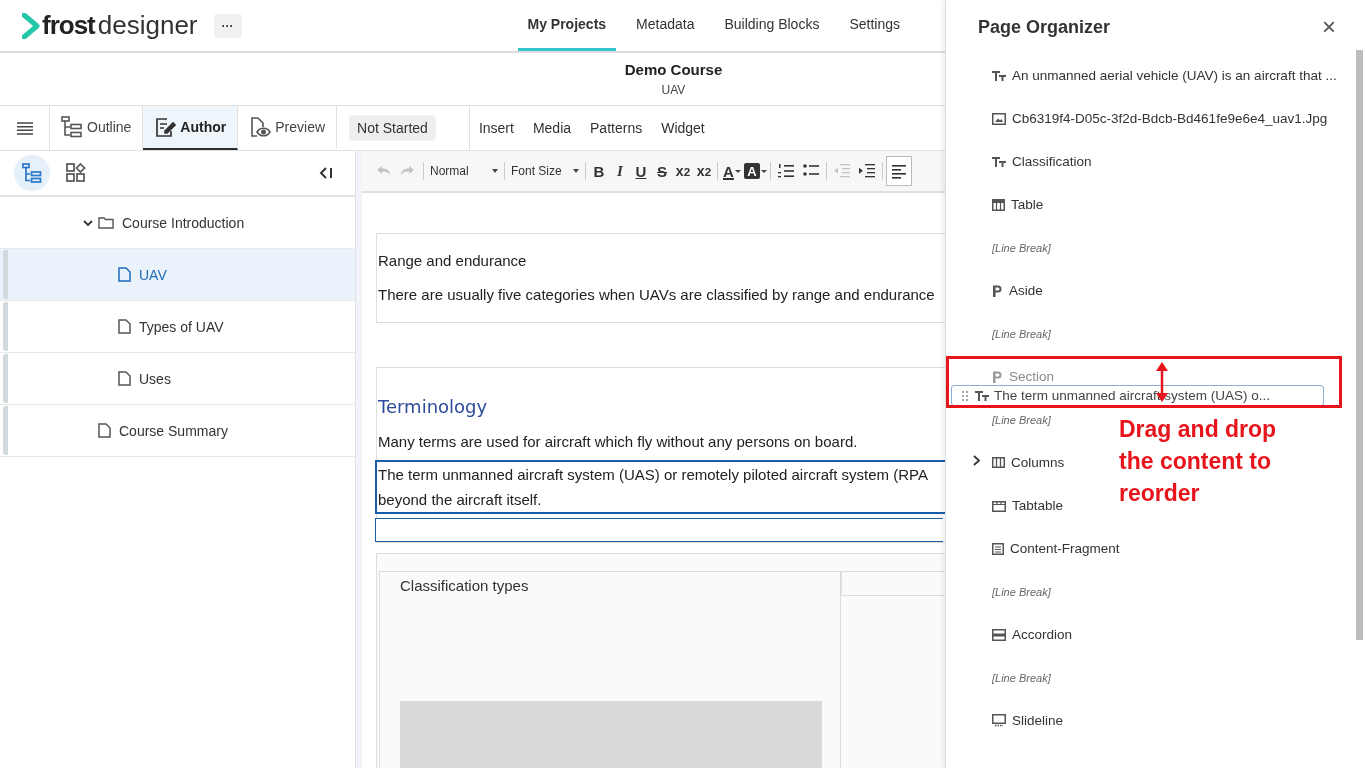  What do you see at coordinates (1044, 27) in the screenshot?
I see `panel-title: Page Organizer` at bounding box center [1044, 27].